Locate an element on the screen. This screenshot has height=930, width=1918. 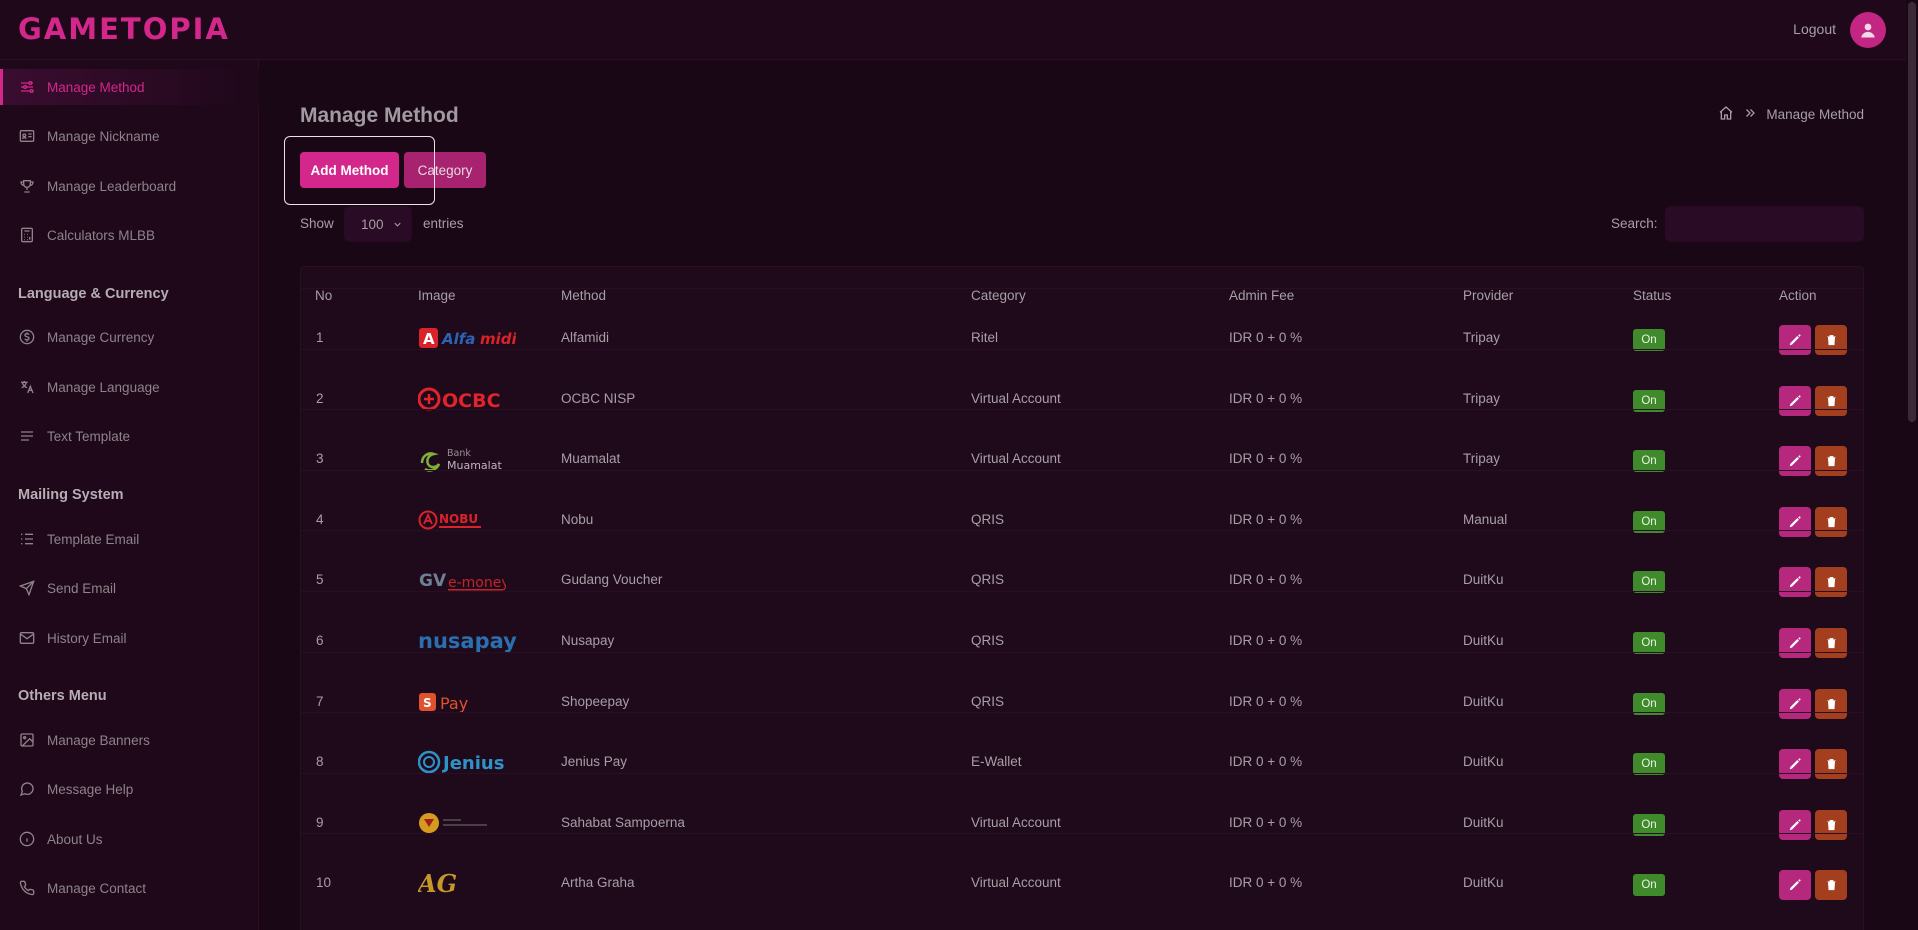
image-icon is located at coordinates (27, 740).